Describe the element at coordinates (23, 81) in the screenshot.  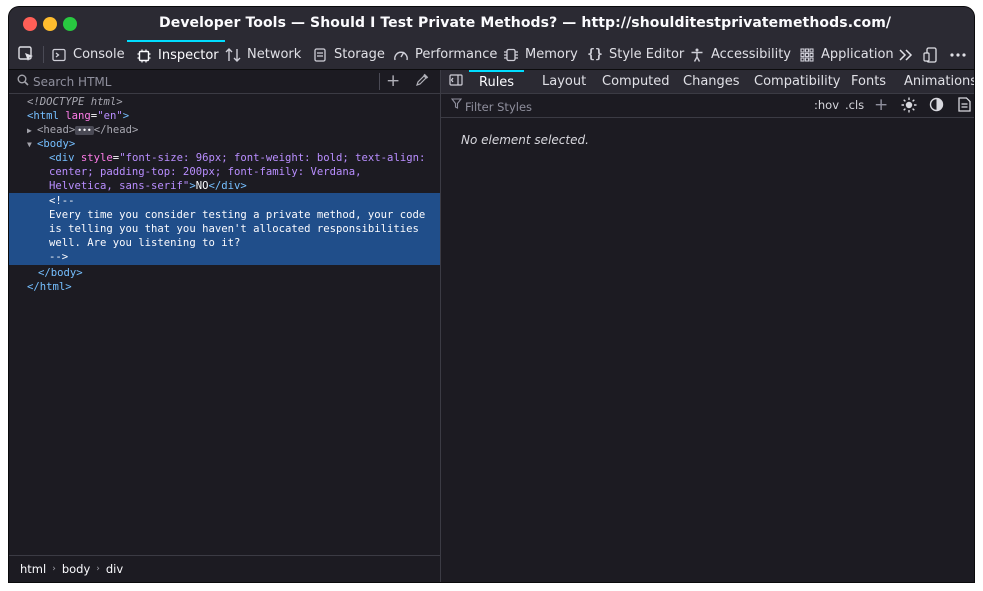
I see `search-icon` at that location.